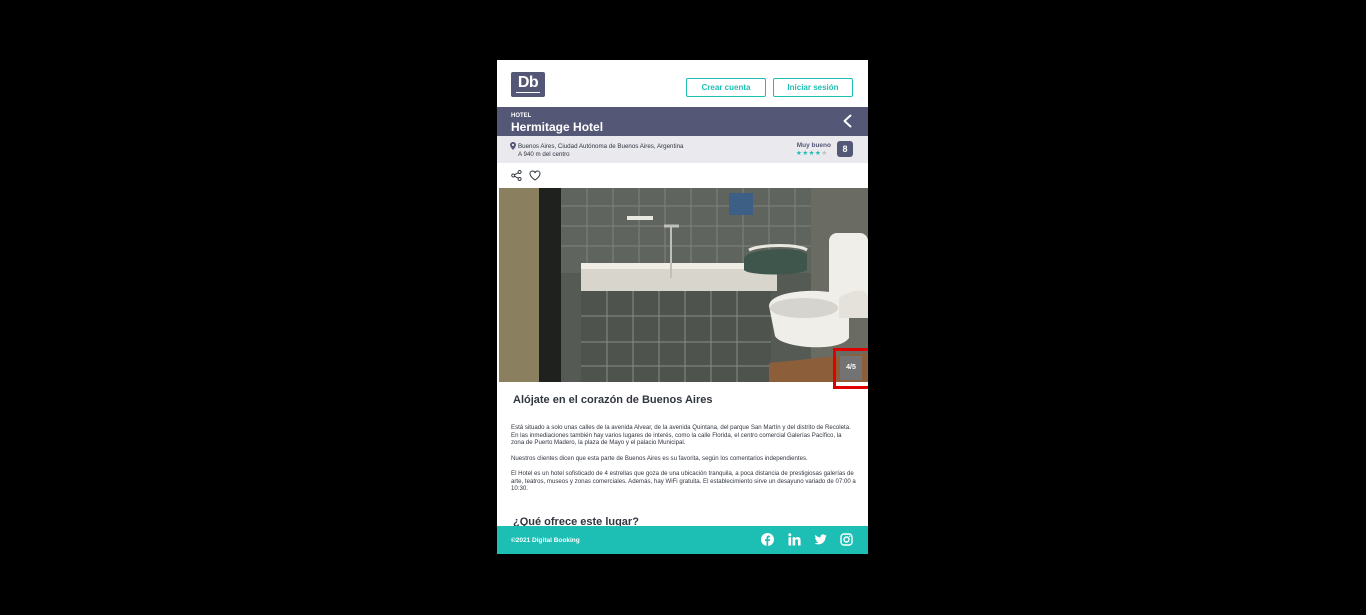 This screenshot has width=1366, height=615. Describe the element at coordinates (794, 539) in the screenshot. I see `linkedin-icon` at that location.